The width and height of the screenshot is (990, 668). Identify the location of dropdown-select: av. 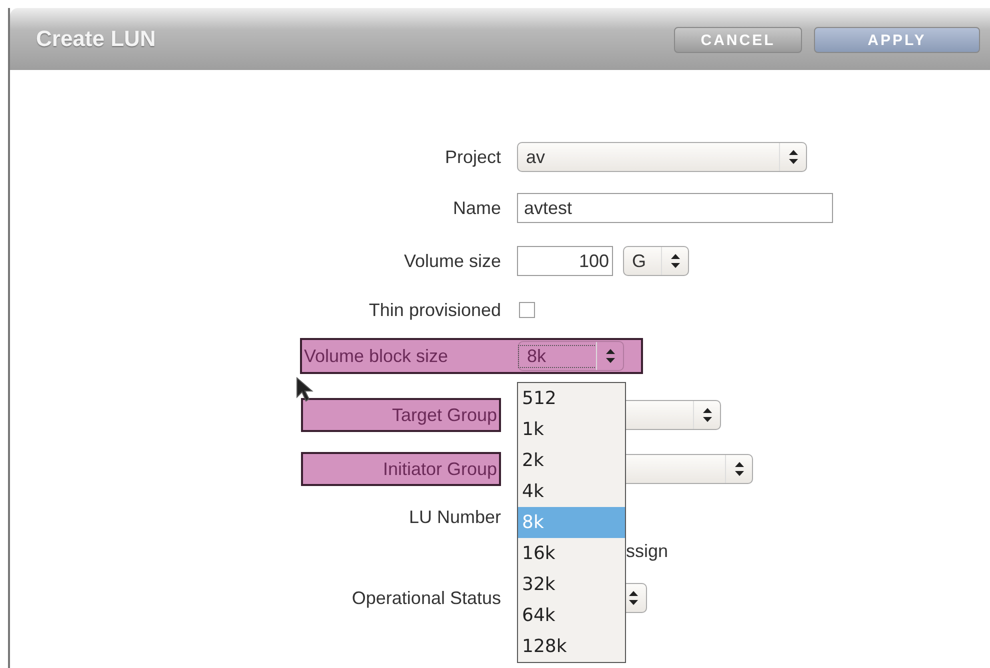
(662, 157).